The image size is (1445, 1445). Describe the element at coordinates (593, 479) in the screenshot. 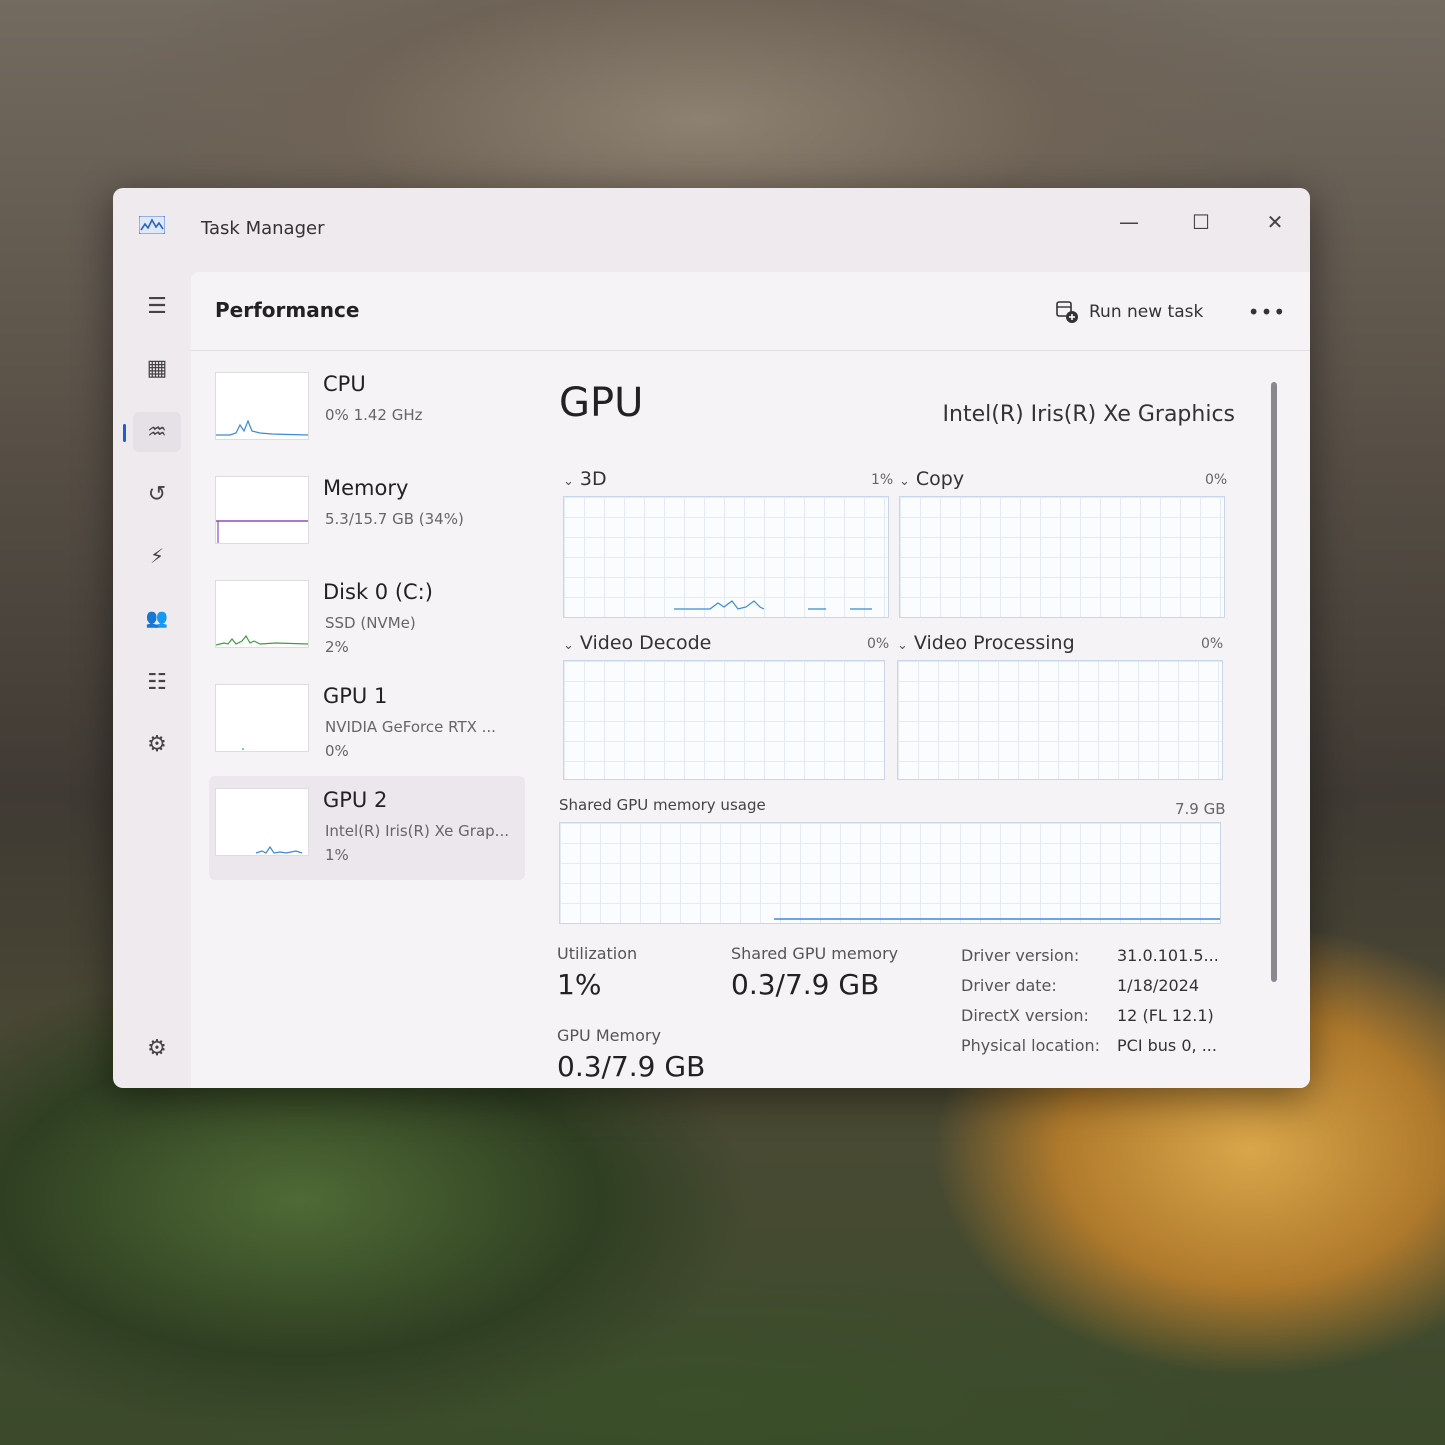

I see `engine-label: 3D` at that location.